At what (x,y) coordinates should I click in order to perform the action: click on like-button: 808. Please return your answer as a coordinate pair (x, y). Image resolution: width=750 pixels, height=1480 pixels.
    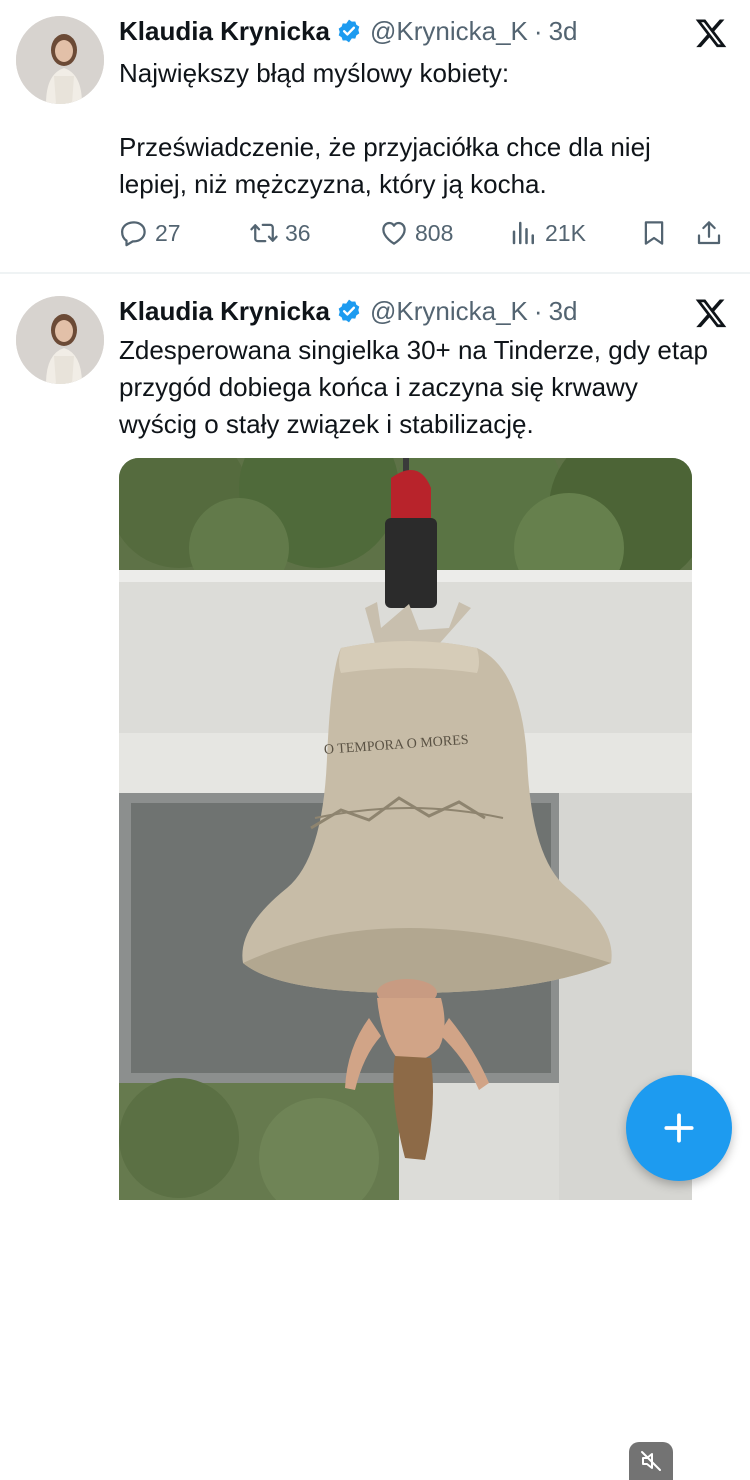
    Looking at the image, I should click on (444, 233).